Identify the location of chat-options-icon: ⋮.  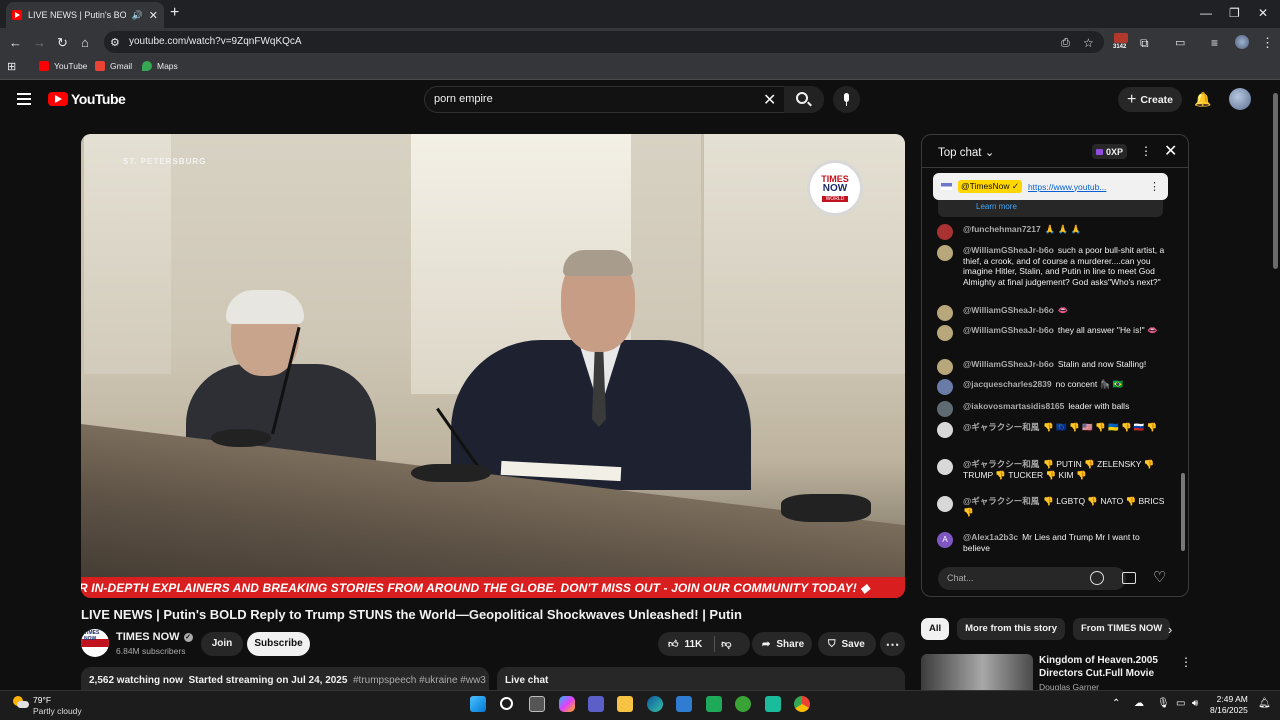
(1146, 151).